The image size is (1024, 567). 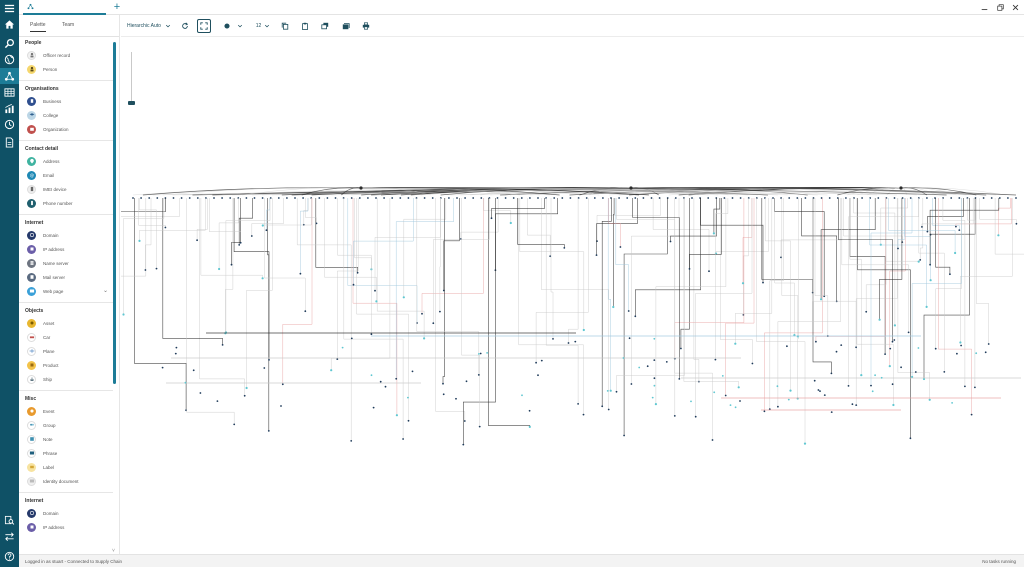 I want to click on palette-scrollbar: ˅, so click(x=114, y=296).